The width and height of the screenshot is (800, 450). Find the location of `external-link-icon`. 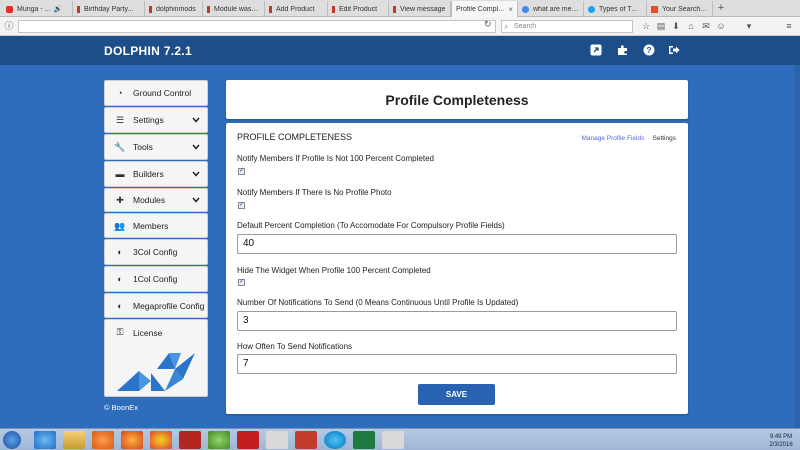

external-link-icon is located at coordinates (596, 50).